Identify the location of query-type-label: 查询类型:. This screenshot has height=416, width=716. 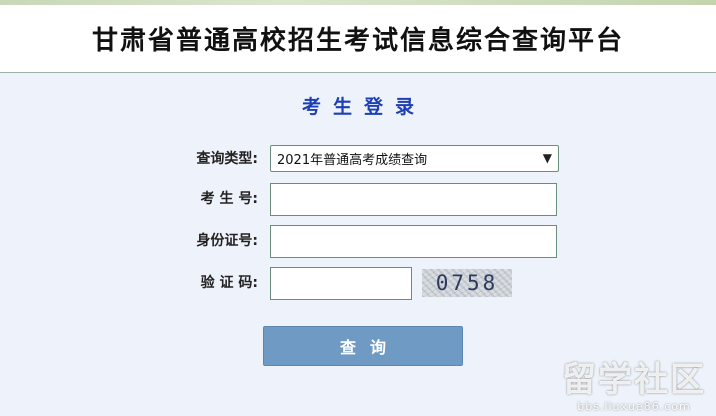
(227, 159).